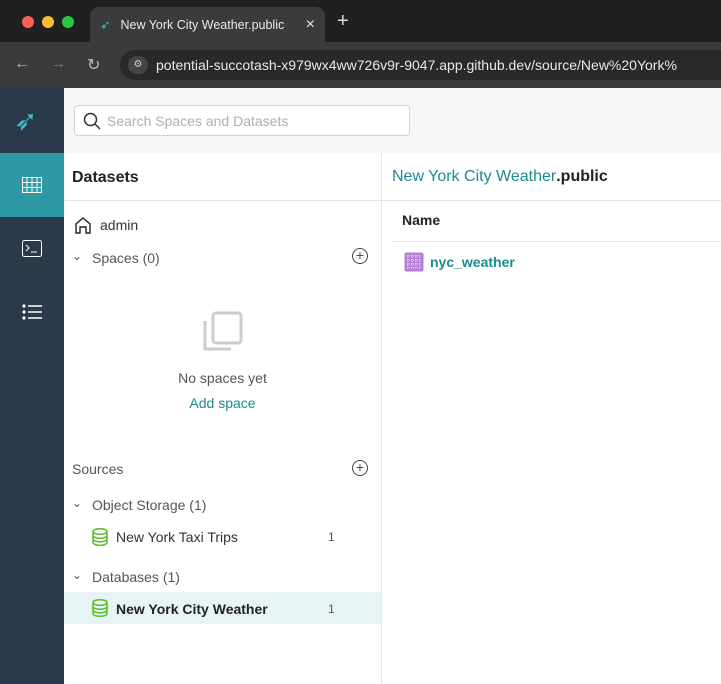 The height and width of the screenshot is (684, 721). I want to click on search-input: Search Spaces and Datasets, so click(242, 120).